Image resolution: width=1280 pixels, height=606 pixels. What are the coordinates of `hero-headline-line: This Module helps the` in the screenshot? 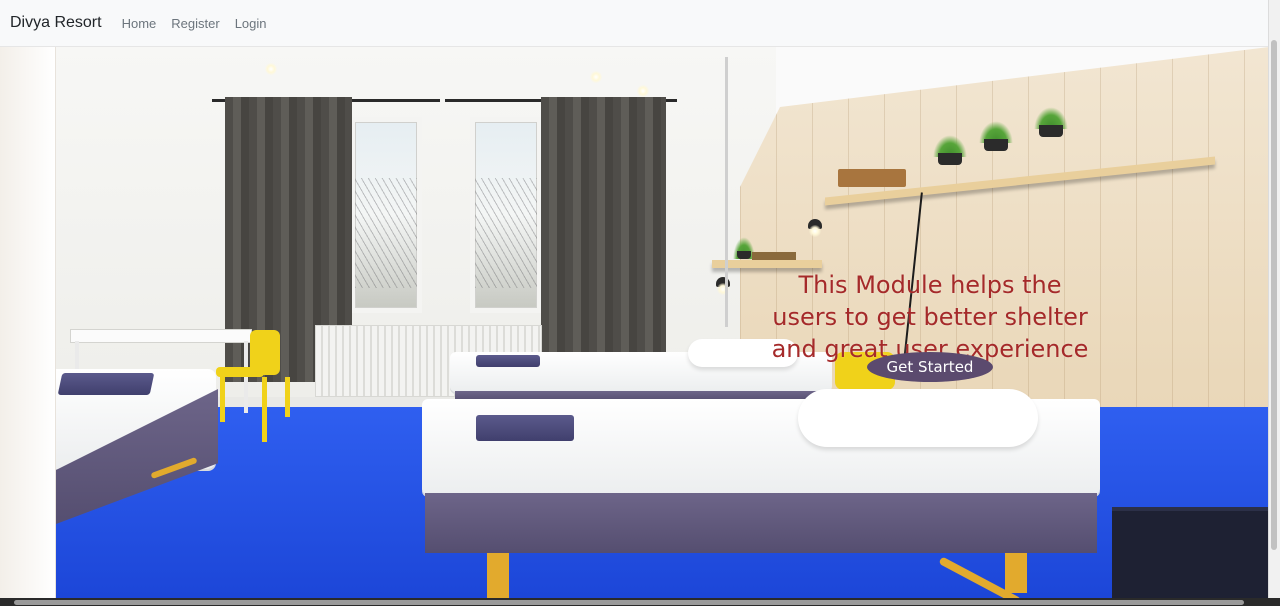 It's located at (930, 285).